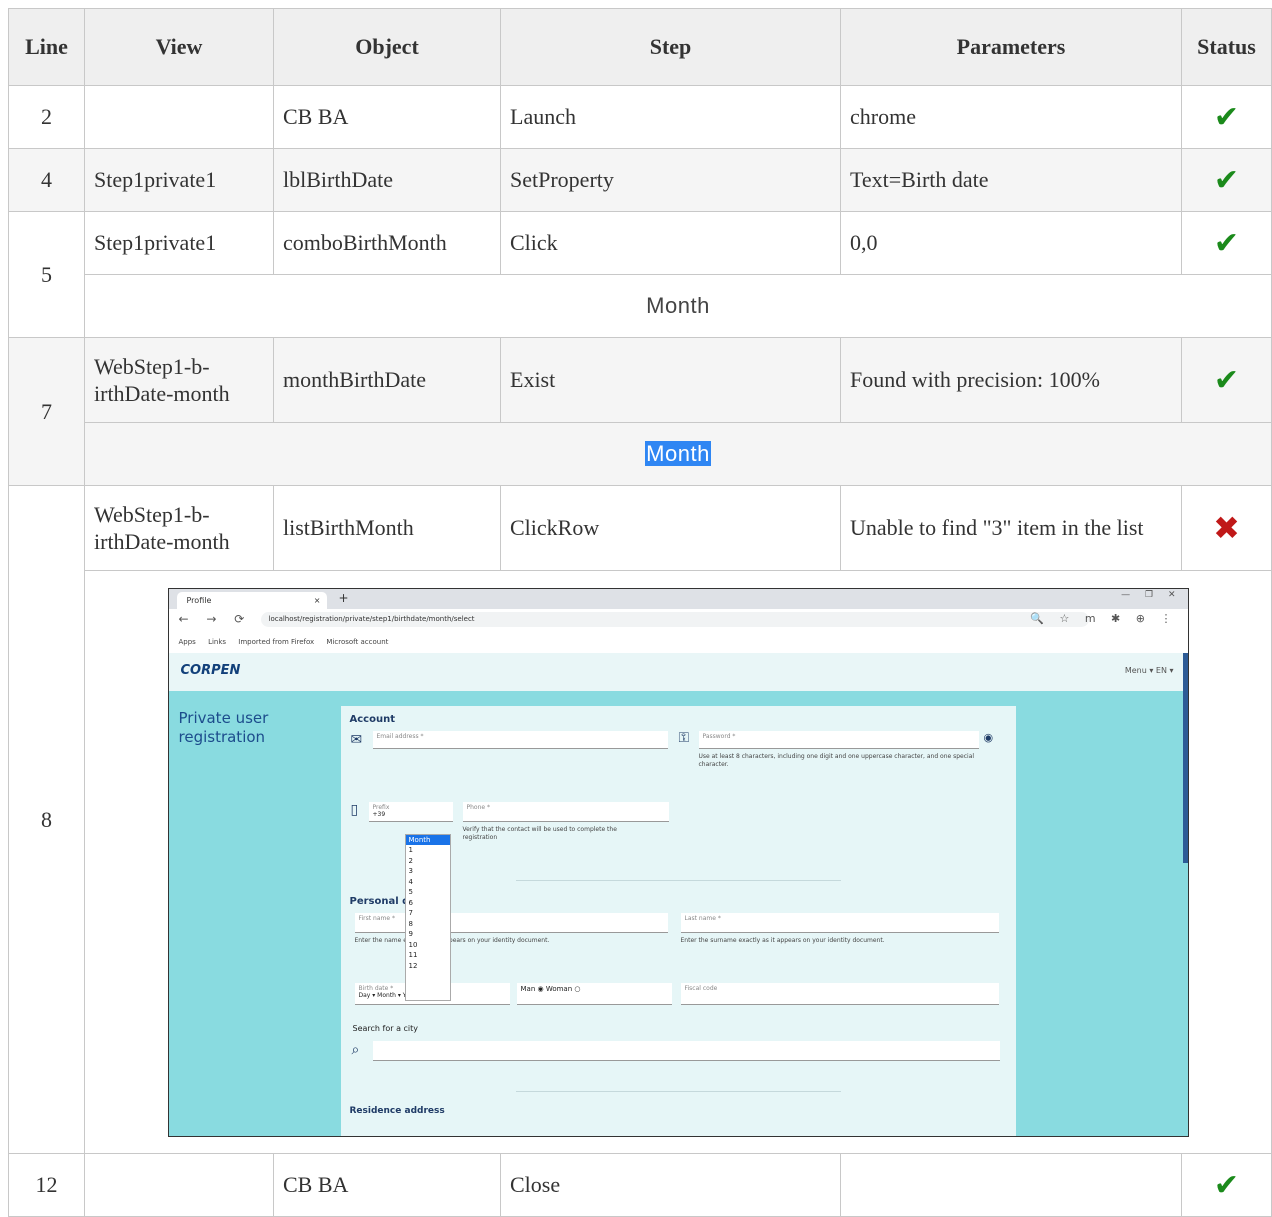  What do you see at coordinates (410, 811) in the screenshot?
I see `prefix-select: Prefix +39` at bounding box center [410, 811].